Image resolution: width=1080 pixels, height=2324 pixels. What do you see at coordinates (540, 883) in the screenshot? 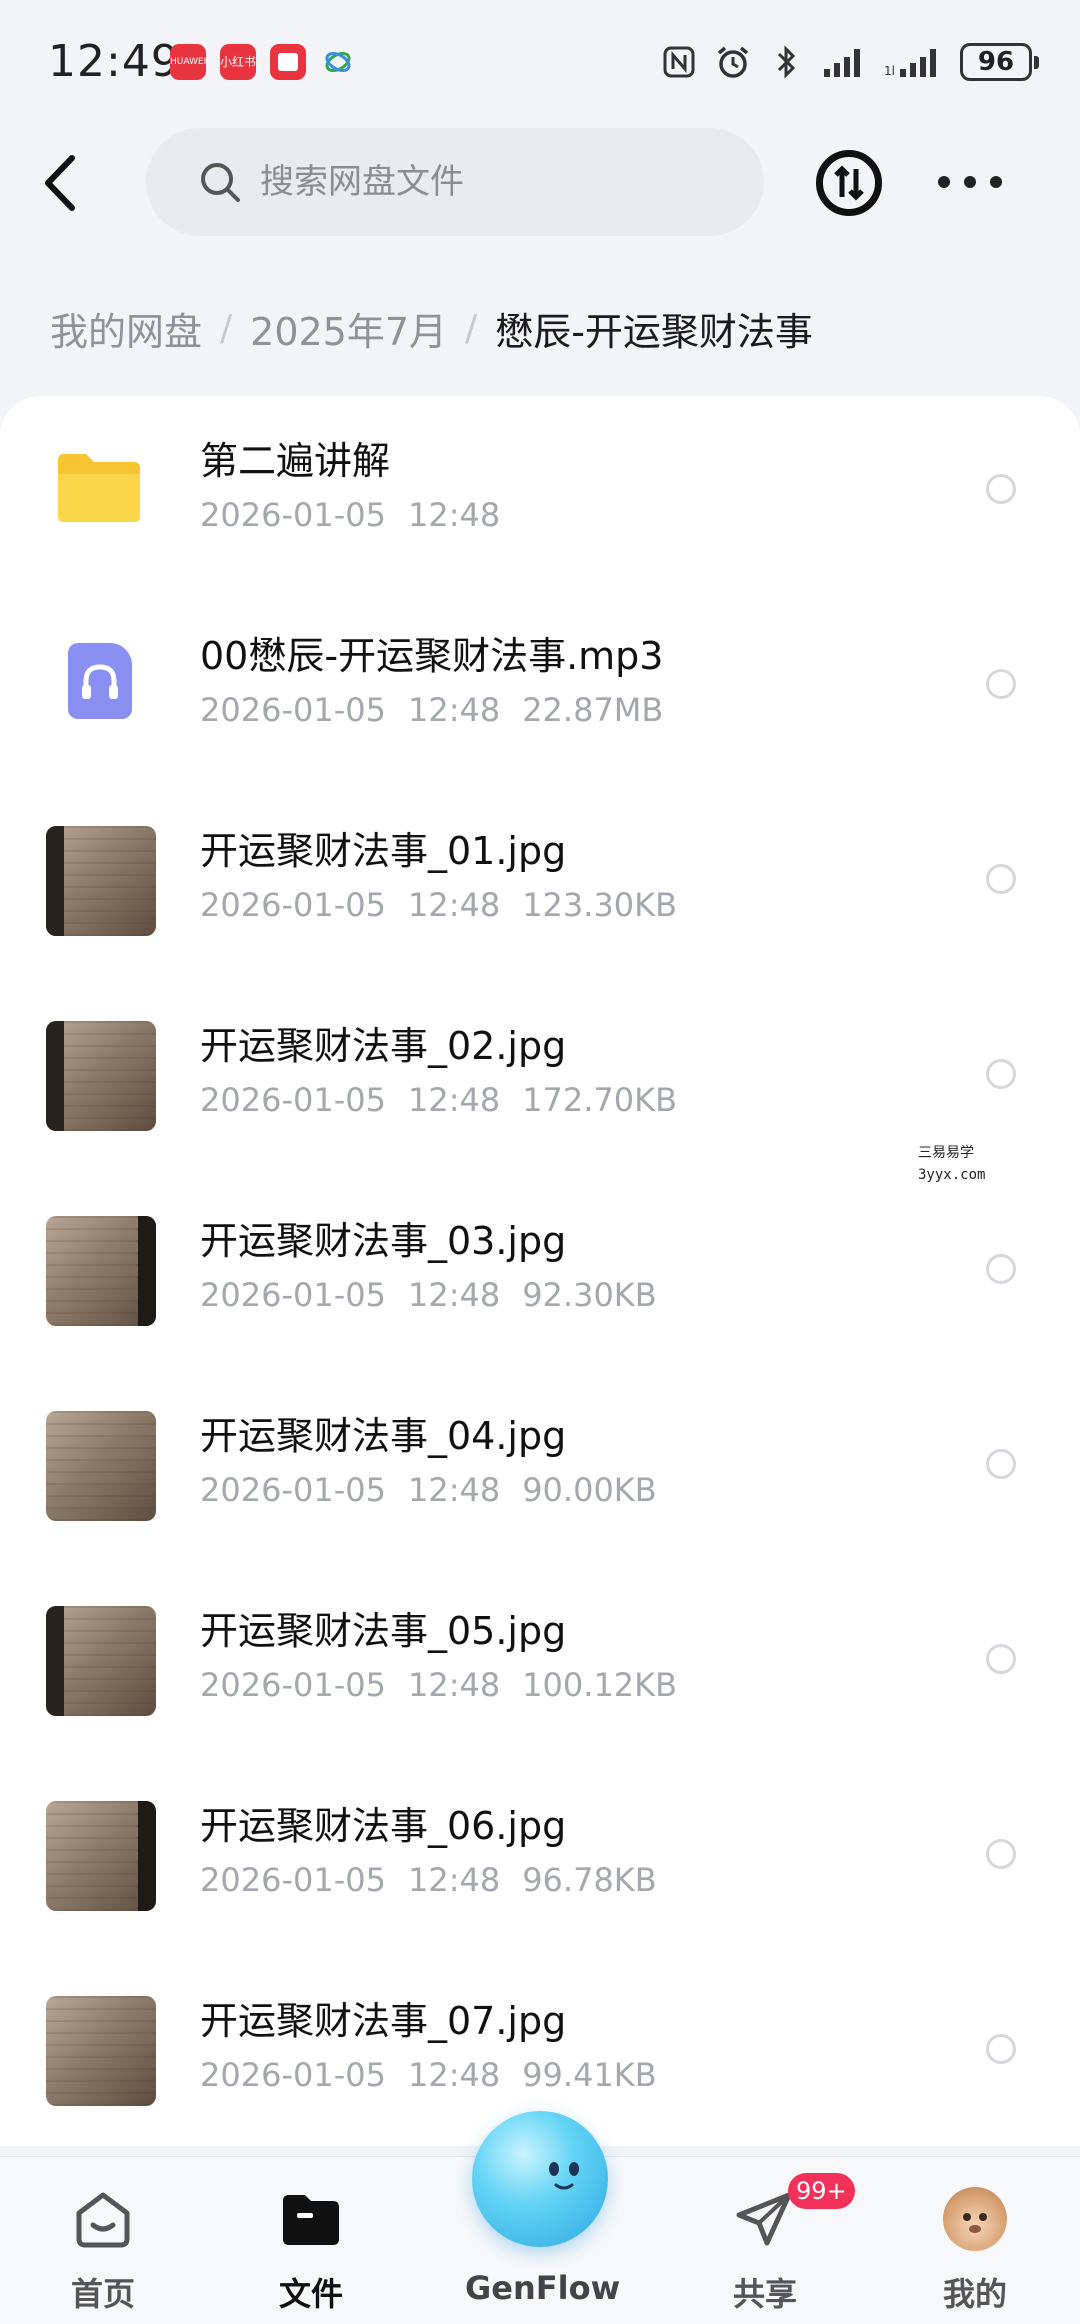
I see `list-item: 开运聚财法事_01.jpg 2026-01-05 12:48 123.30KB` at bounding box center [540, 883].